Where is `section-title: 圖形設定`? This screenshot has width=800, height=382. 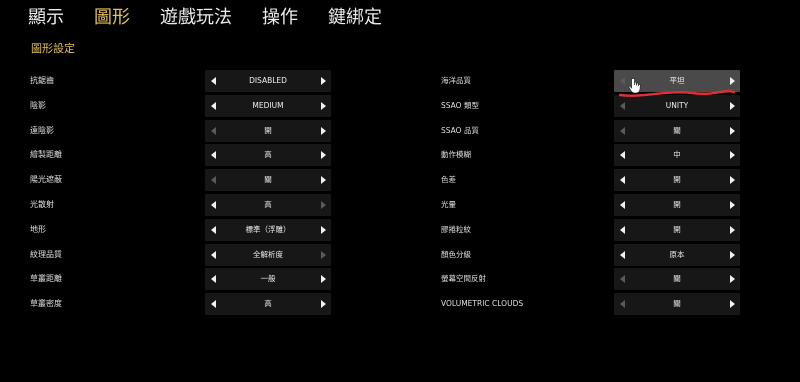
section-title: 圖形設定 is located at coordinates (53, 48).